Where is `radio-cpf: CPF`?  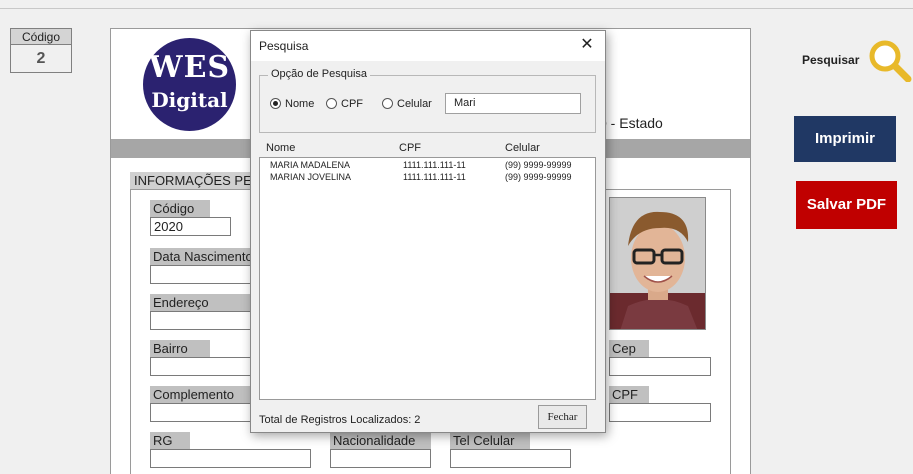
radio-cpf: CPF is located at coordinates (344, 104).